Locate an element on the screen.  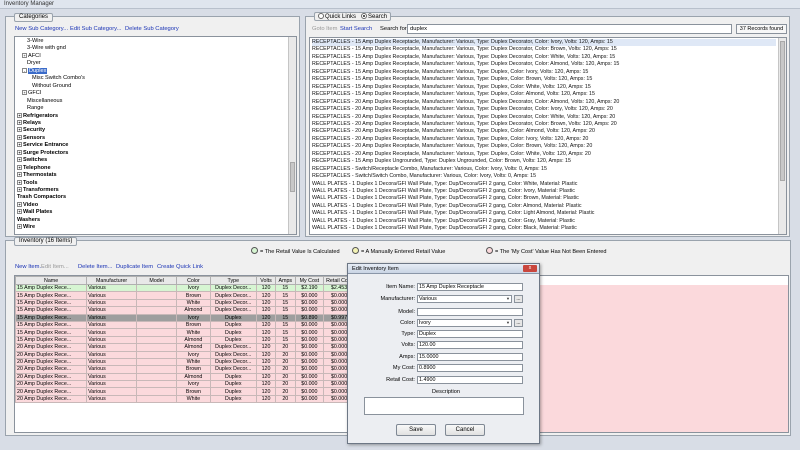
tree-item: Trash Compactors is located at coordinates (41, 197).